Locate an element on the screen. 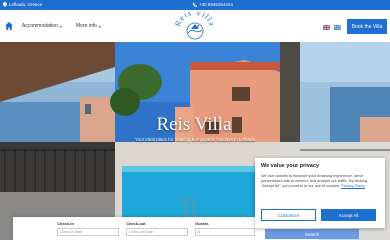  location-text: Lefkada, Greece is located at coordinates (26, 4).